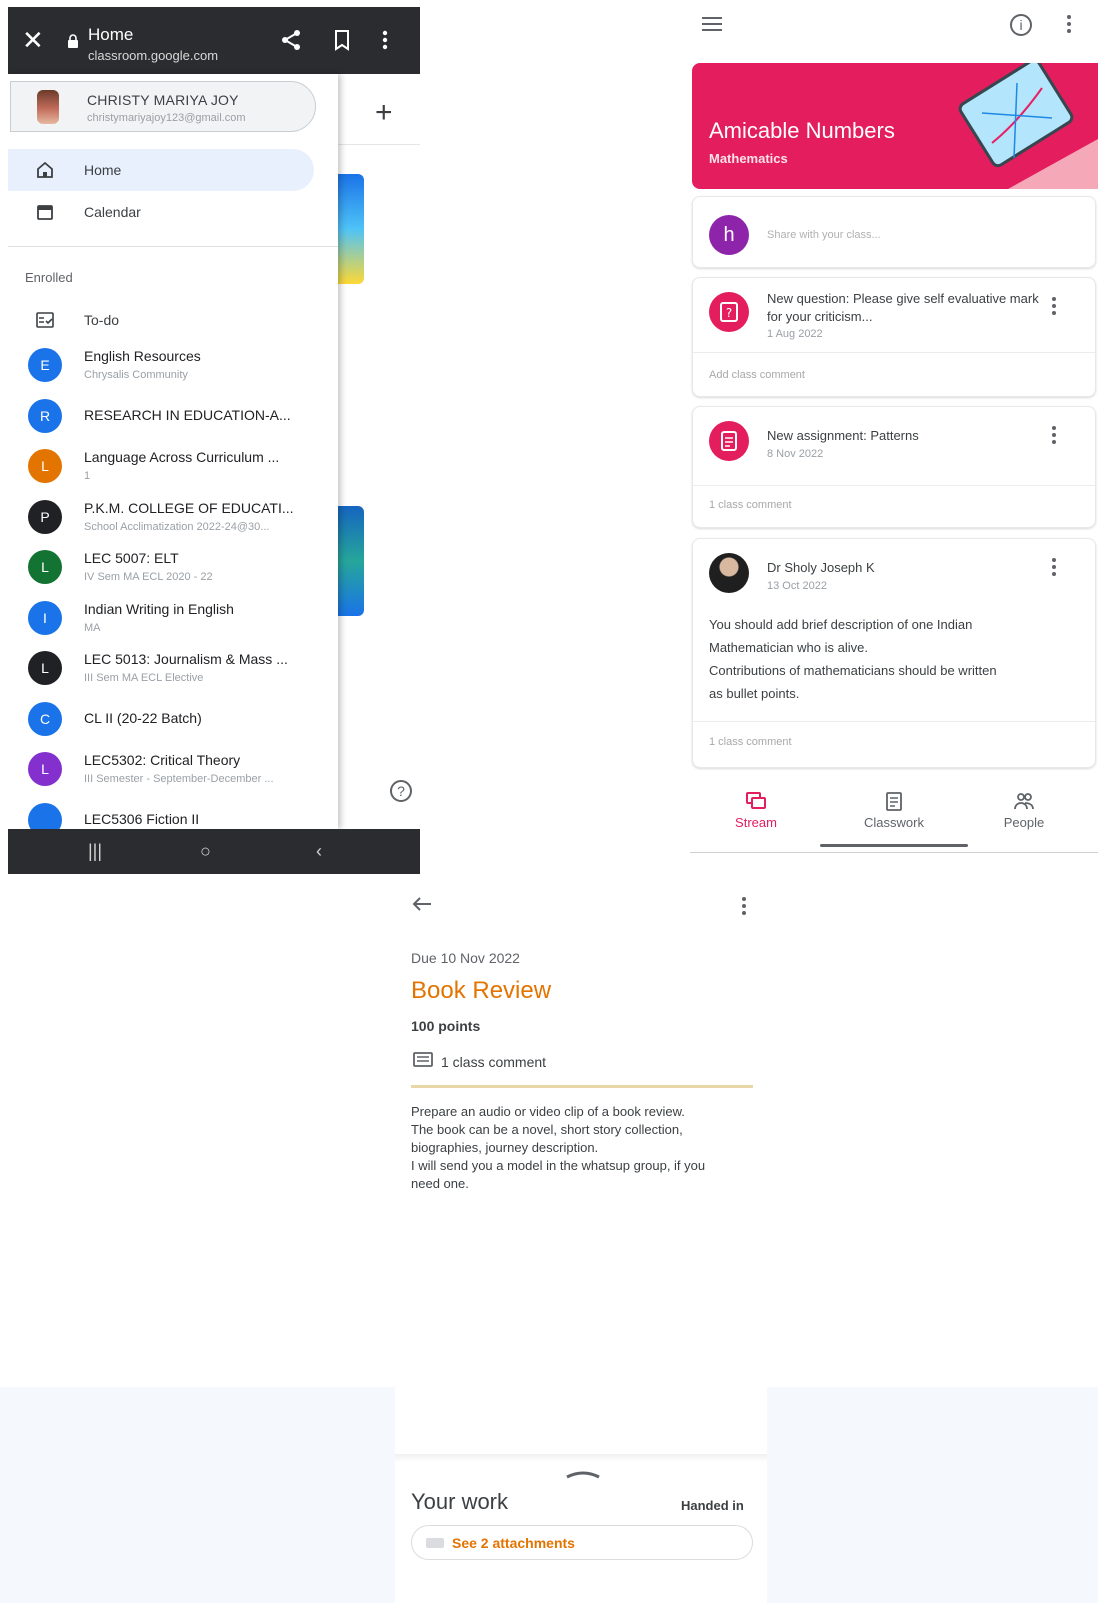 The width and height of the screenshot is (1098, 1603). What do you see at coordinates (756, 810) in the screenshot?
I see `tab-stream: Stream` at bounding box center [756, 810].